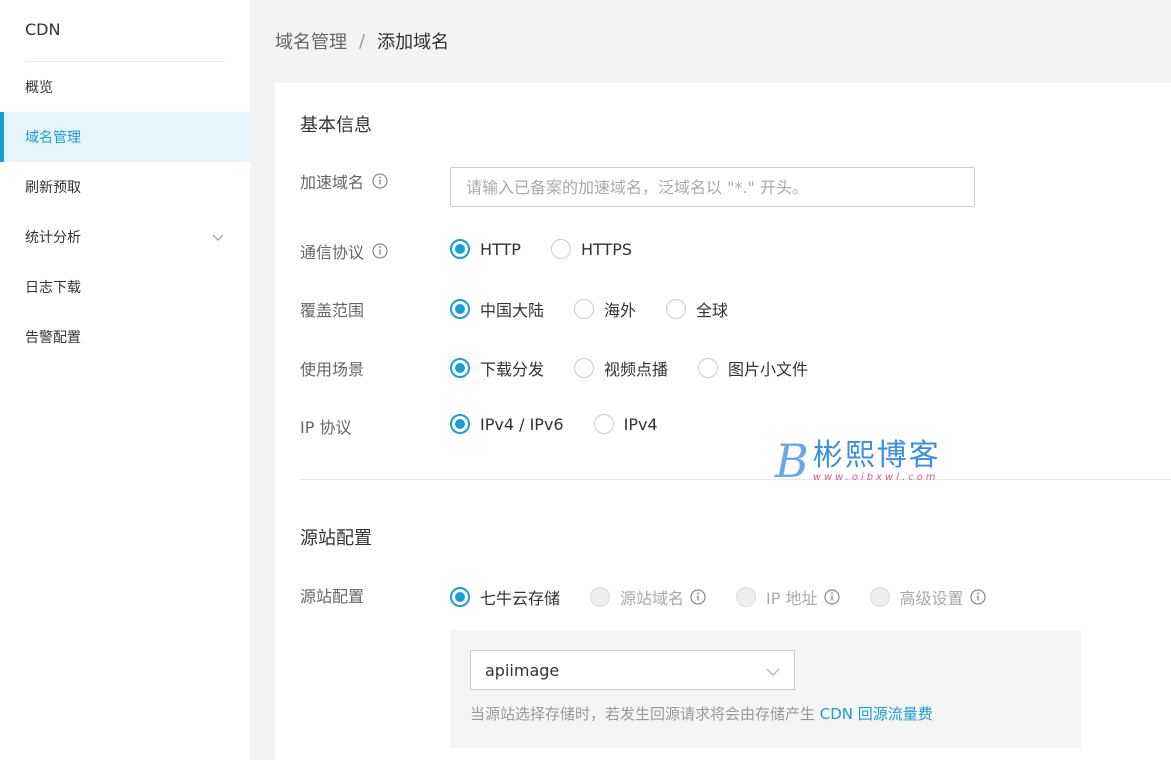 The width and height of the screenshot is (1171, 760). I want to click on radio-advanced-settings: 高级设置, so click(927, 597).